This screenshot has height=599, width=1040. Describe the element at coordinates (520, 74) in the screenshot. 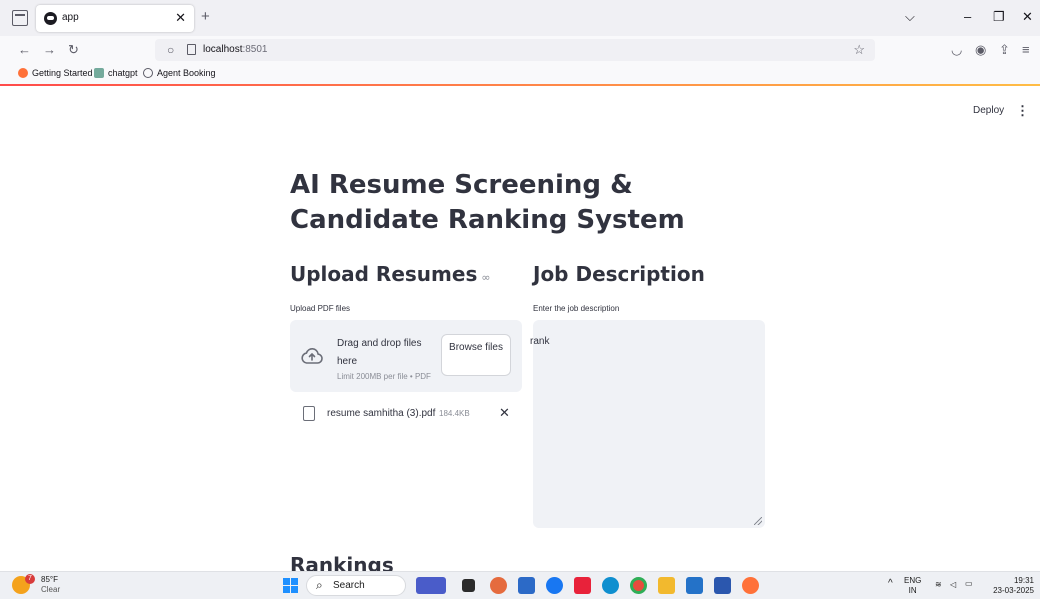

I see `bookmarks-bar: Getting Started chatgpt Agent Booking` at that location.